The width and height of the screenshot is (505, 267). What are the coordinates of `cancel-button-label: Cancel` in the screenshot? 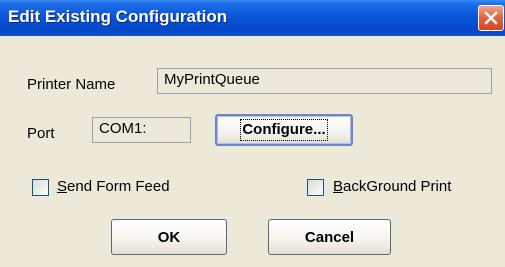 It's located at (329, 237).